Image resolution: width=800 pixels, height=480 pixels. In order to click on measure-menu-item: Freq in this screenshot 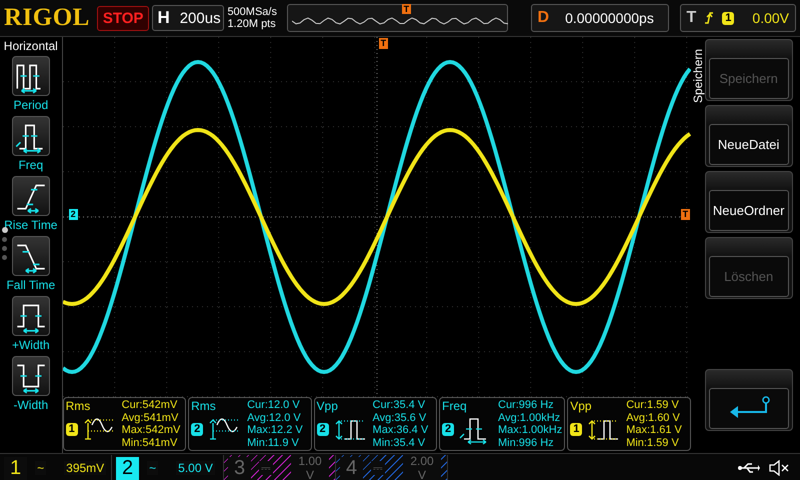, I will do `click(31, 144)`.